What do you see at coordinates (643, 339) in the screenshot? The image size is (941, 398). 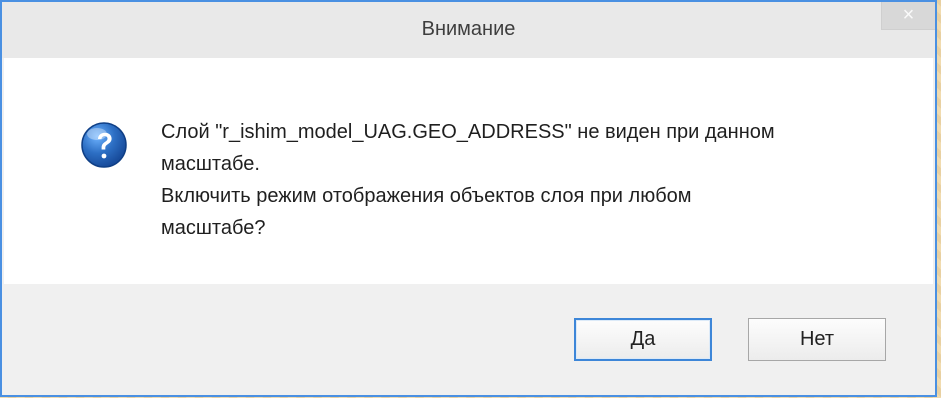 I see `yes-button: Да` at bounding box center [643, 339].